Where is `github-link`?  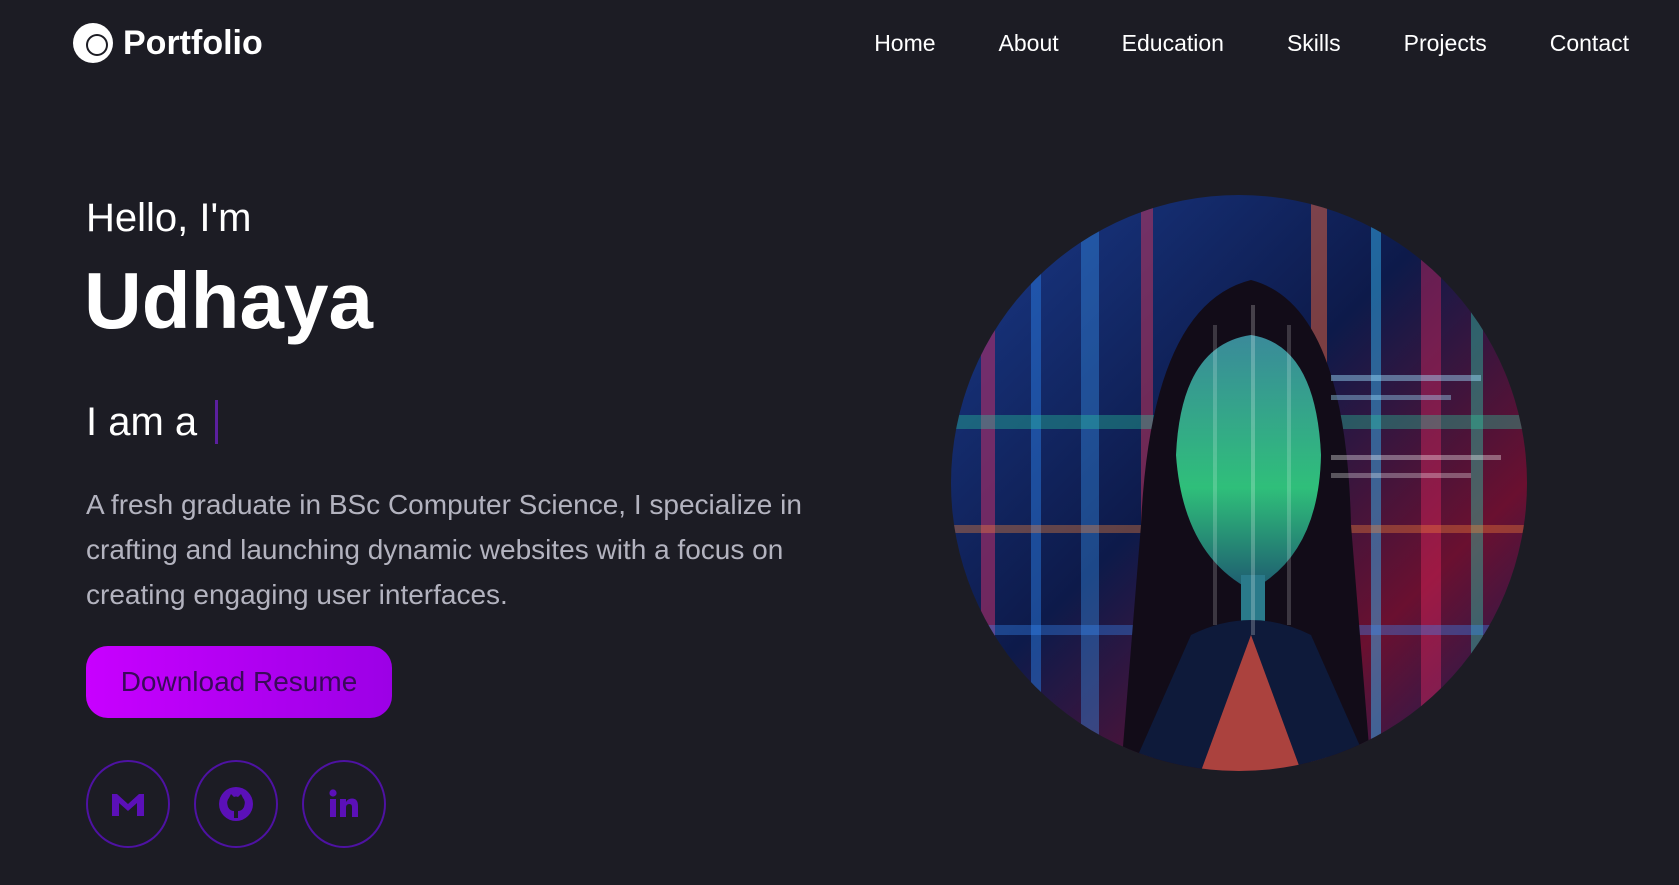
github-link is located at coordinates (236, 804).